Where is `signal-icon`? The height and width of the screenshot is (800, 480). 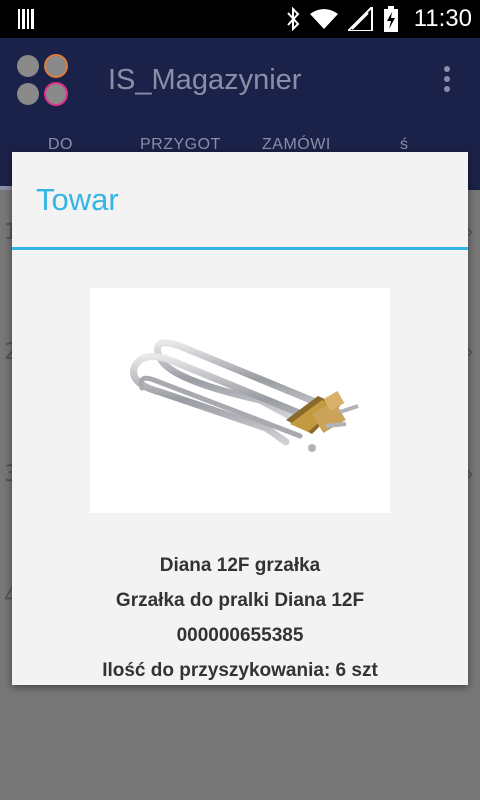 signal-icon is located at coordinates (360, 19).